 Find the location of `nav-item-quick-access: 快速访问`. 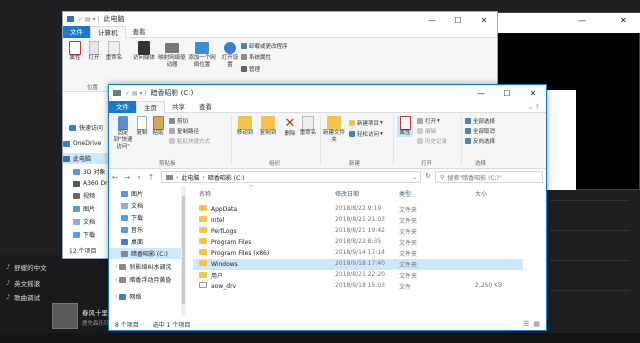

nav-item-quick-access: 快速访问 is located at coordinates (86, 127).